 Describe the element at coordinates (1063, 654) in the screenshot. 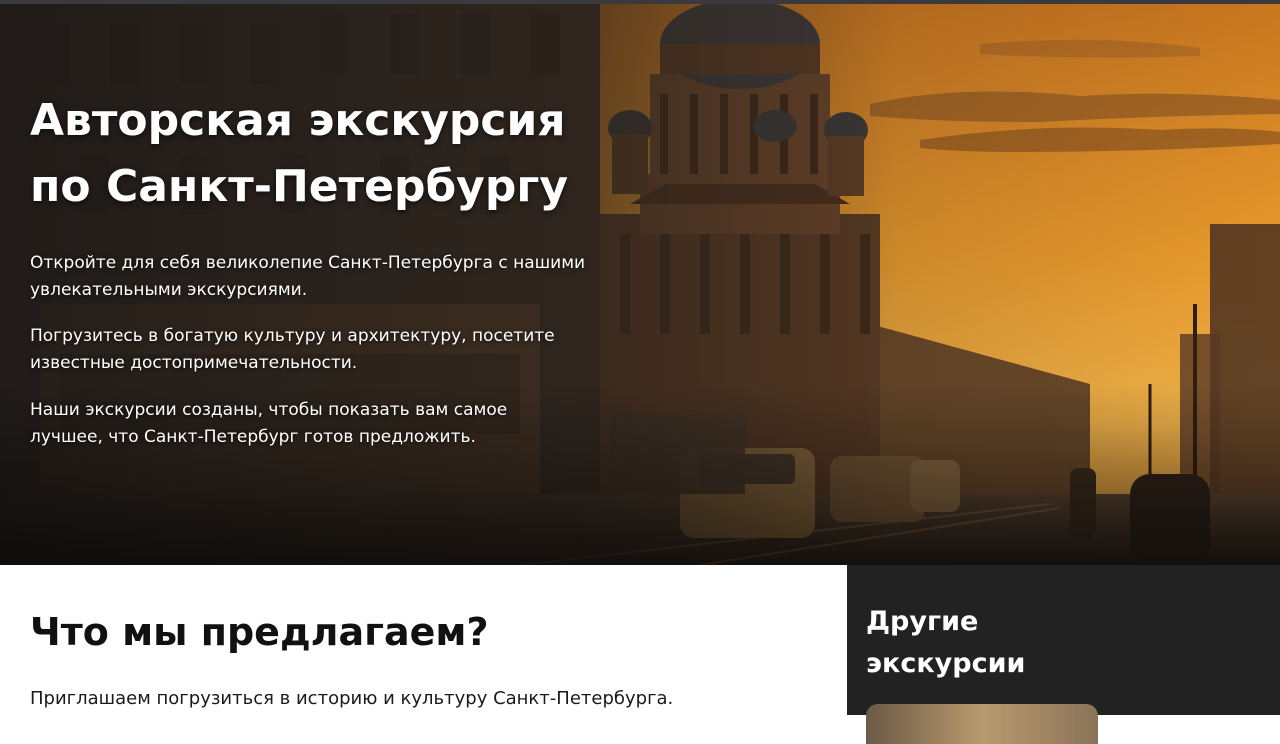

I see `other-tours-sidebar: Другие экскурсии` at that location.